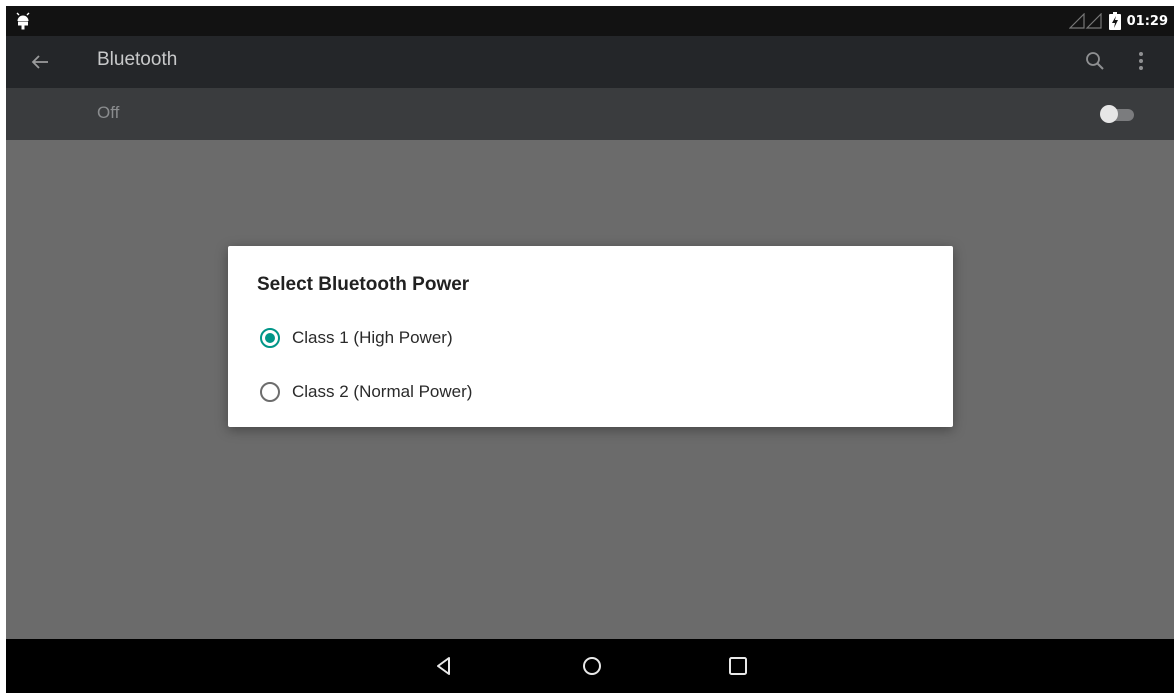  Describe the element at coordinates (1114, 21) in the screenshot. I see `battery-icon` at that location.